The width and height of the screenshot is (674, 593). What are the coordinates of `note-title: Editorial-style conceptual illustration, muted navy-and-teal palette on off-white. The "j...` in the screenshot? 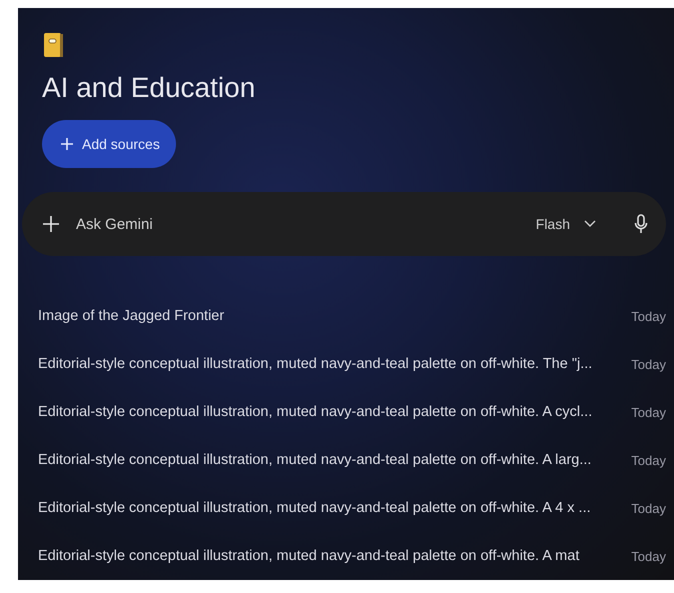 It's located at (333, 364).